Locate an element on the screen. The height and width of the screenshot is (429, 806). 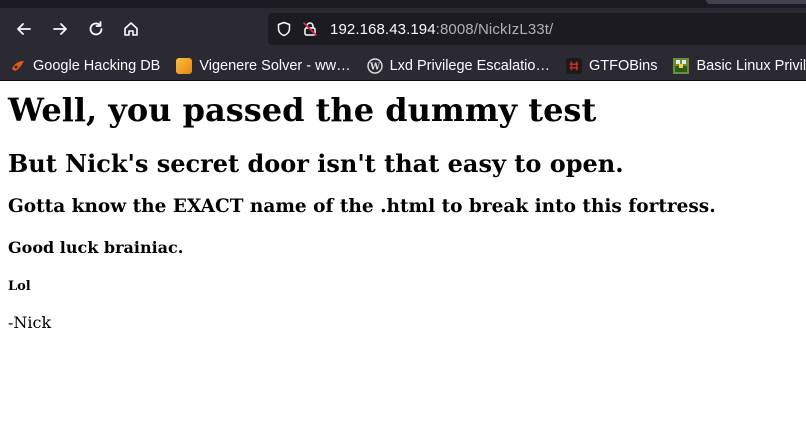
url-bar: 192.168.43.194:8008/NickIzL33t/ is located at coordinates (537, 29).